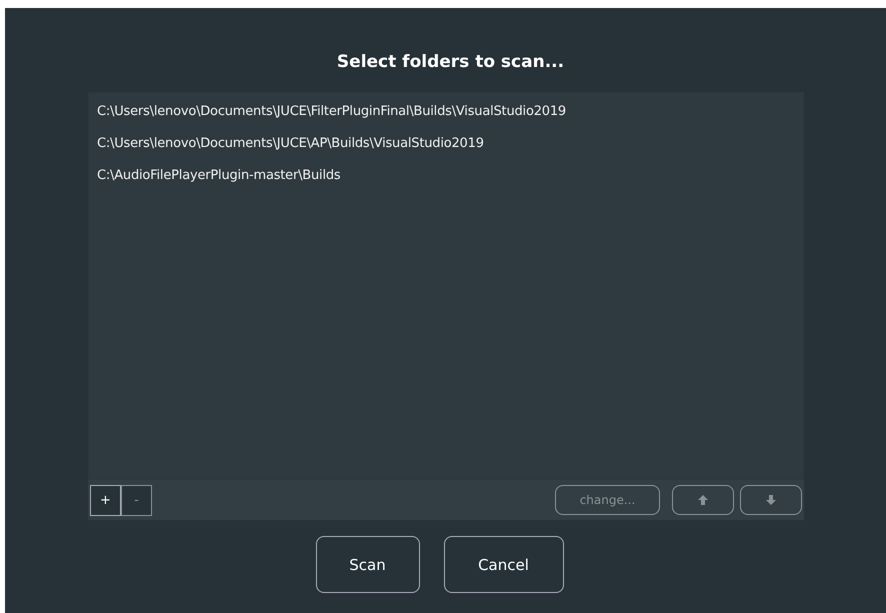 This screenshot has height=613, width=886. I want to click on arrow-down-icon, so click(771, 500).